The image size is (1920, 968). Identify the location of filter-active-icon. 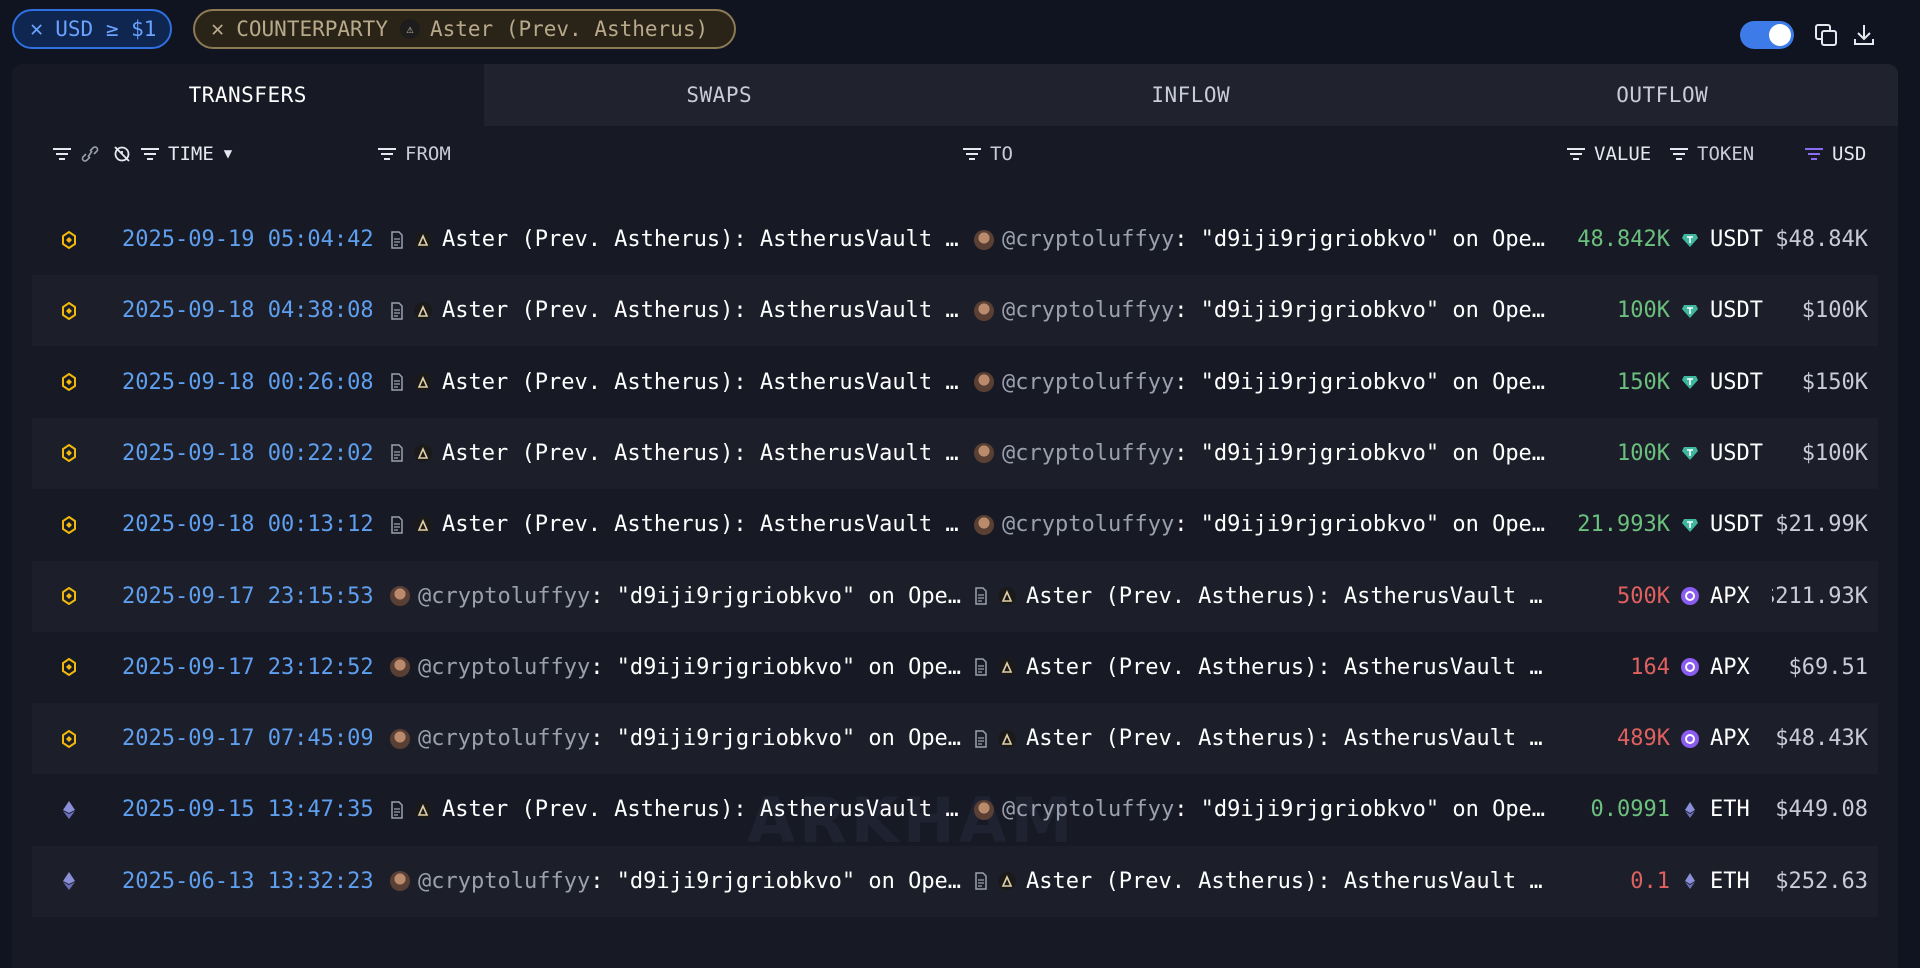
(1814, 154).